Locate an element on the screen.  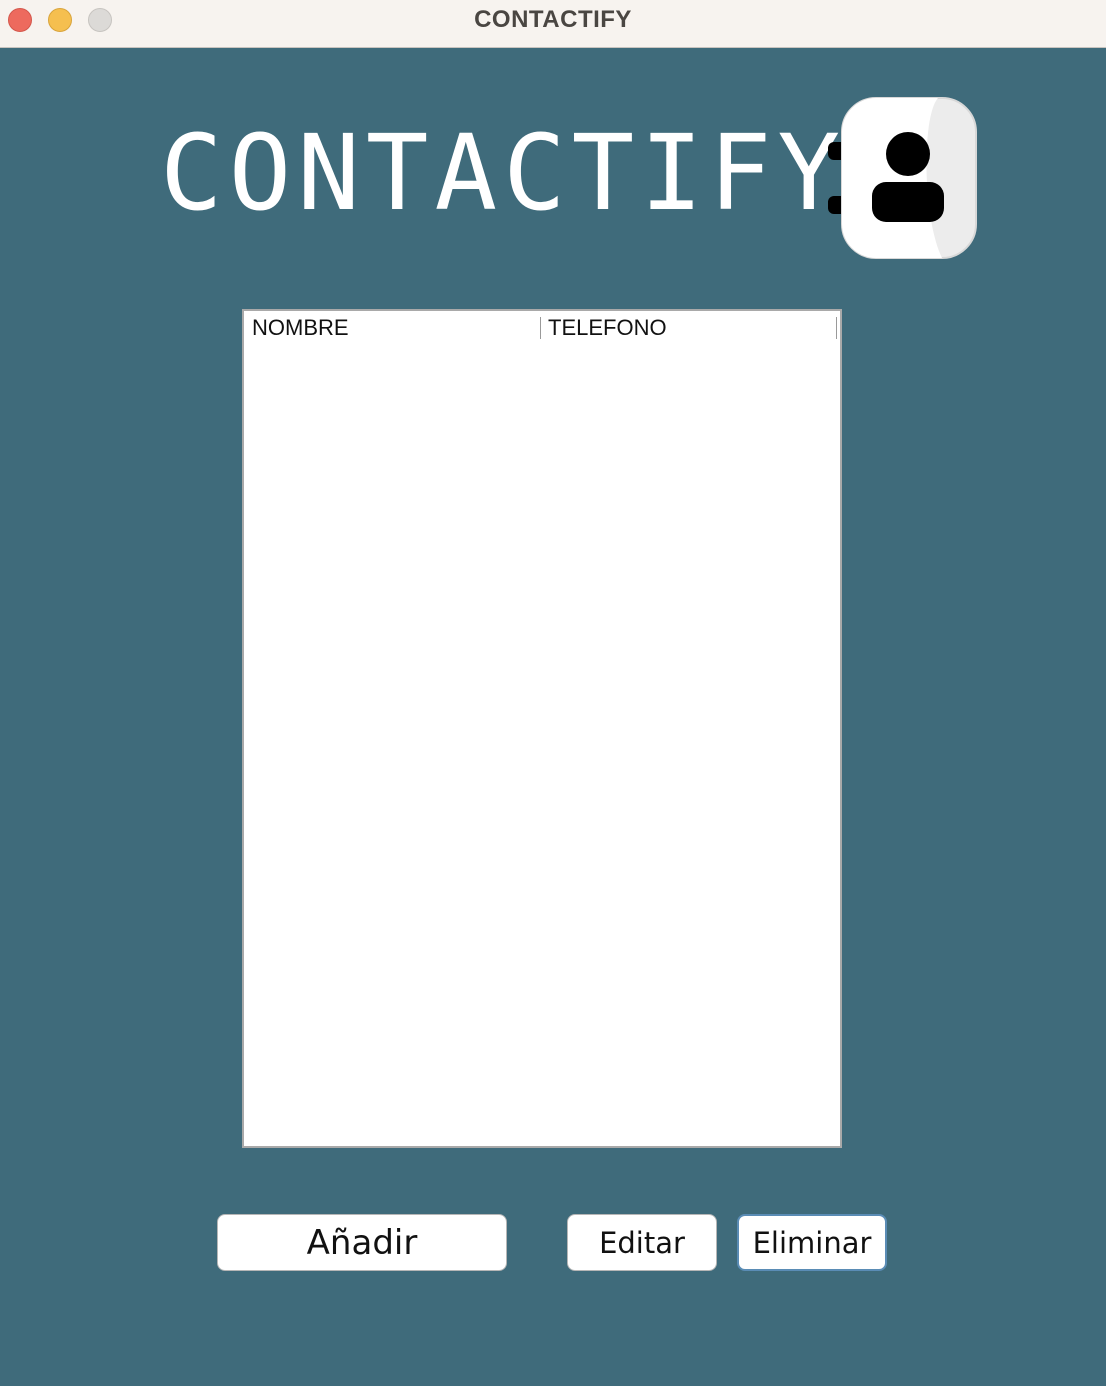
column-header-nombre: NOMBRE is located at coordinates (300, 328).